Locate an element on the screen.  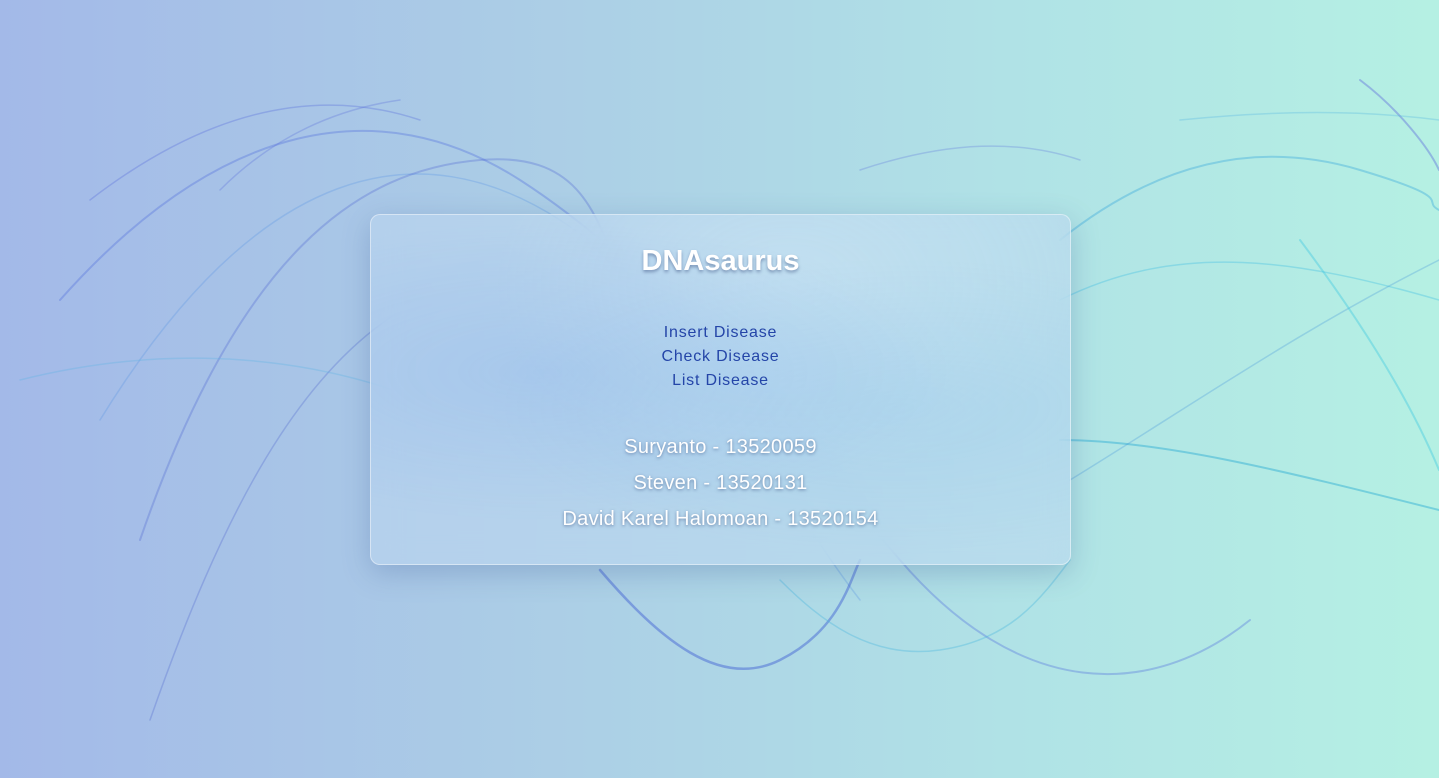
team-member: David Karel Halomoan - 13520154 is located at coordinates (720, 519).